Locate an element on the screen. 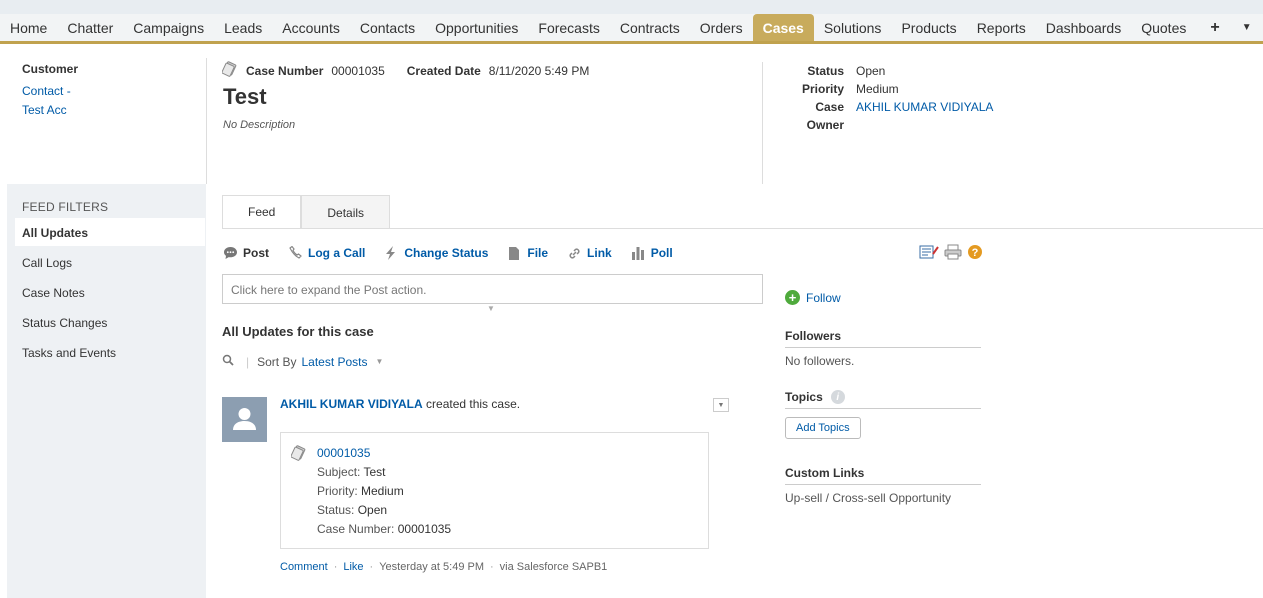 The height and width of the screenshot is (598, 1263). topics-section: Topics i Add Topics is located at coordinates (883, 414).